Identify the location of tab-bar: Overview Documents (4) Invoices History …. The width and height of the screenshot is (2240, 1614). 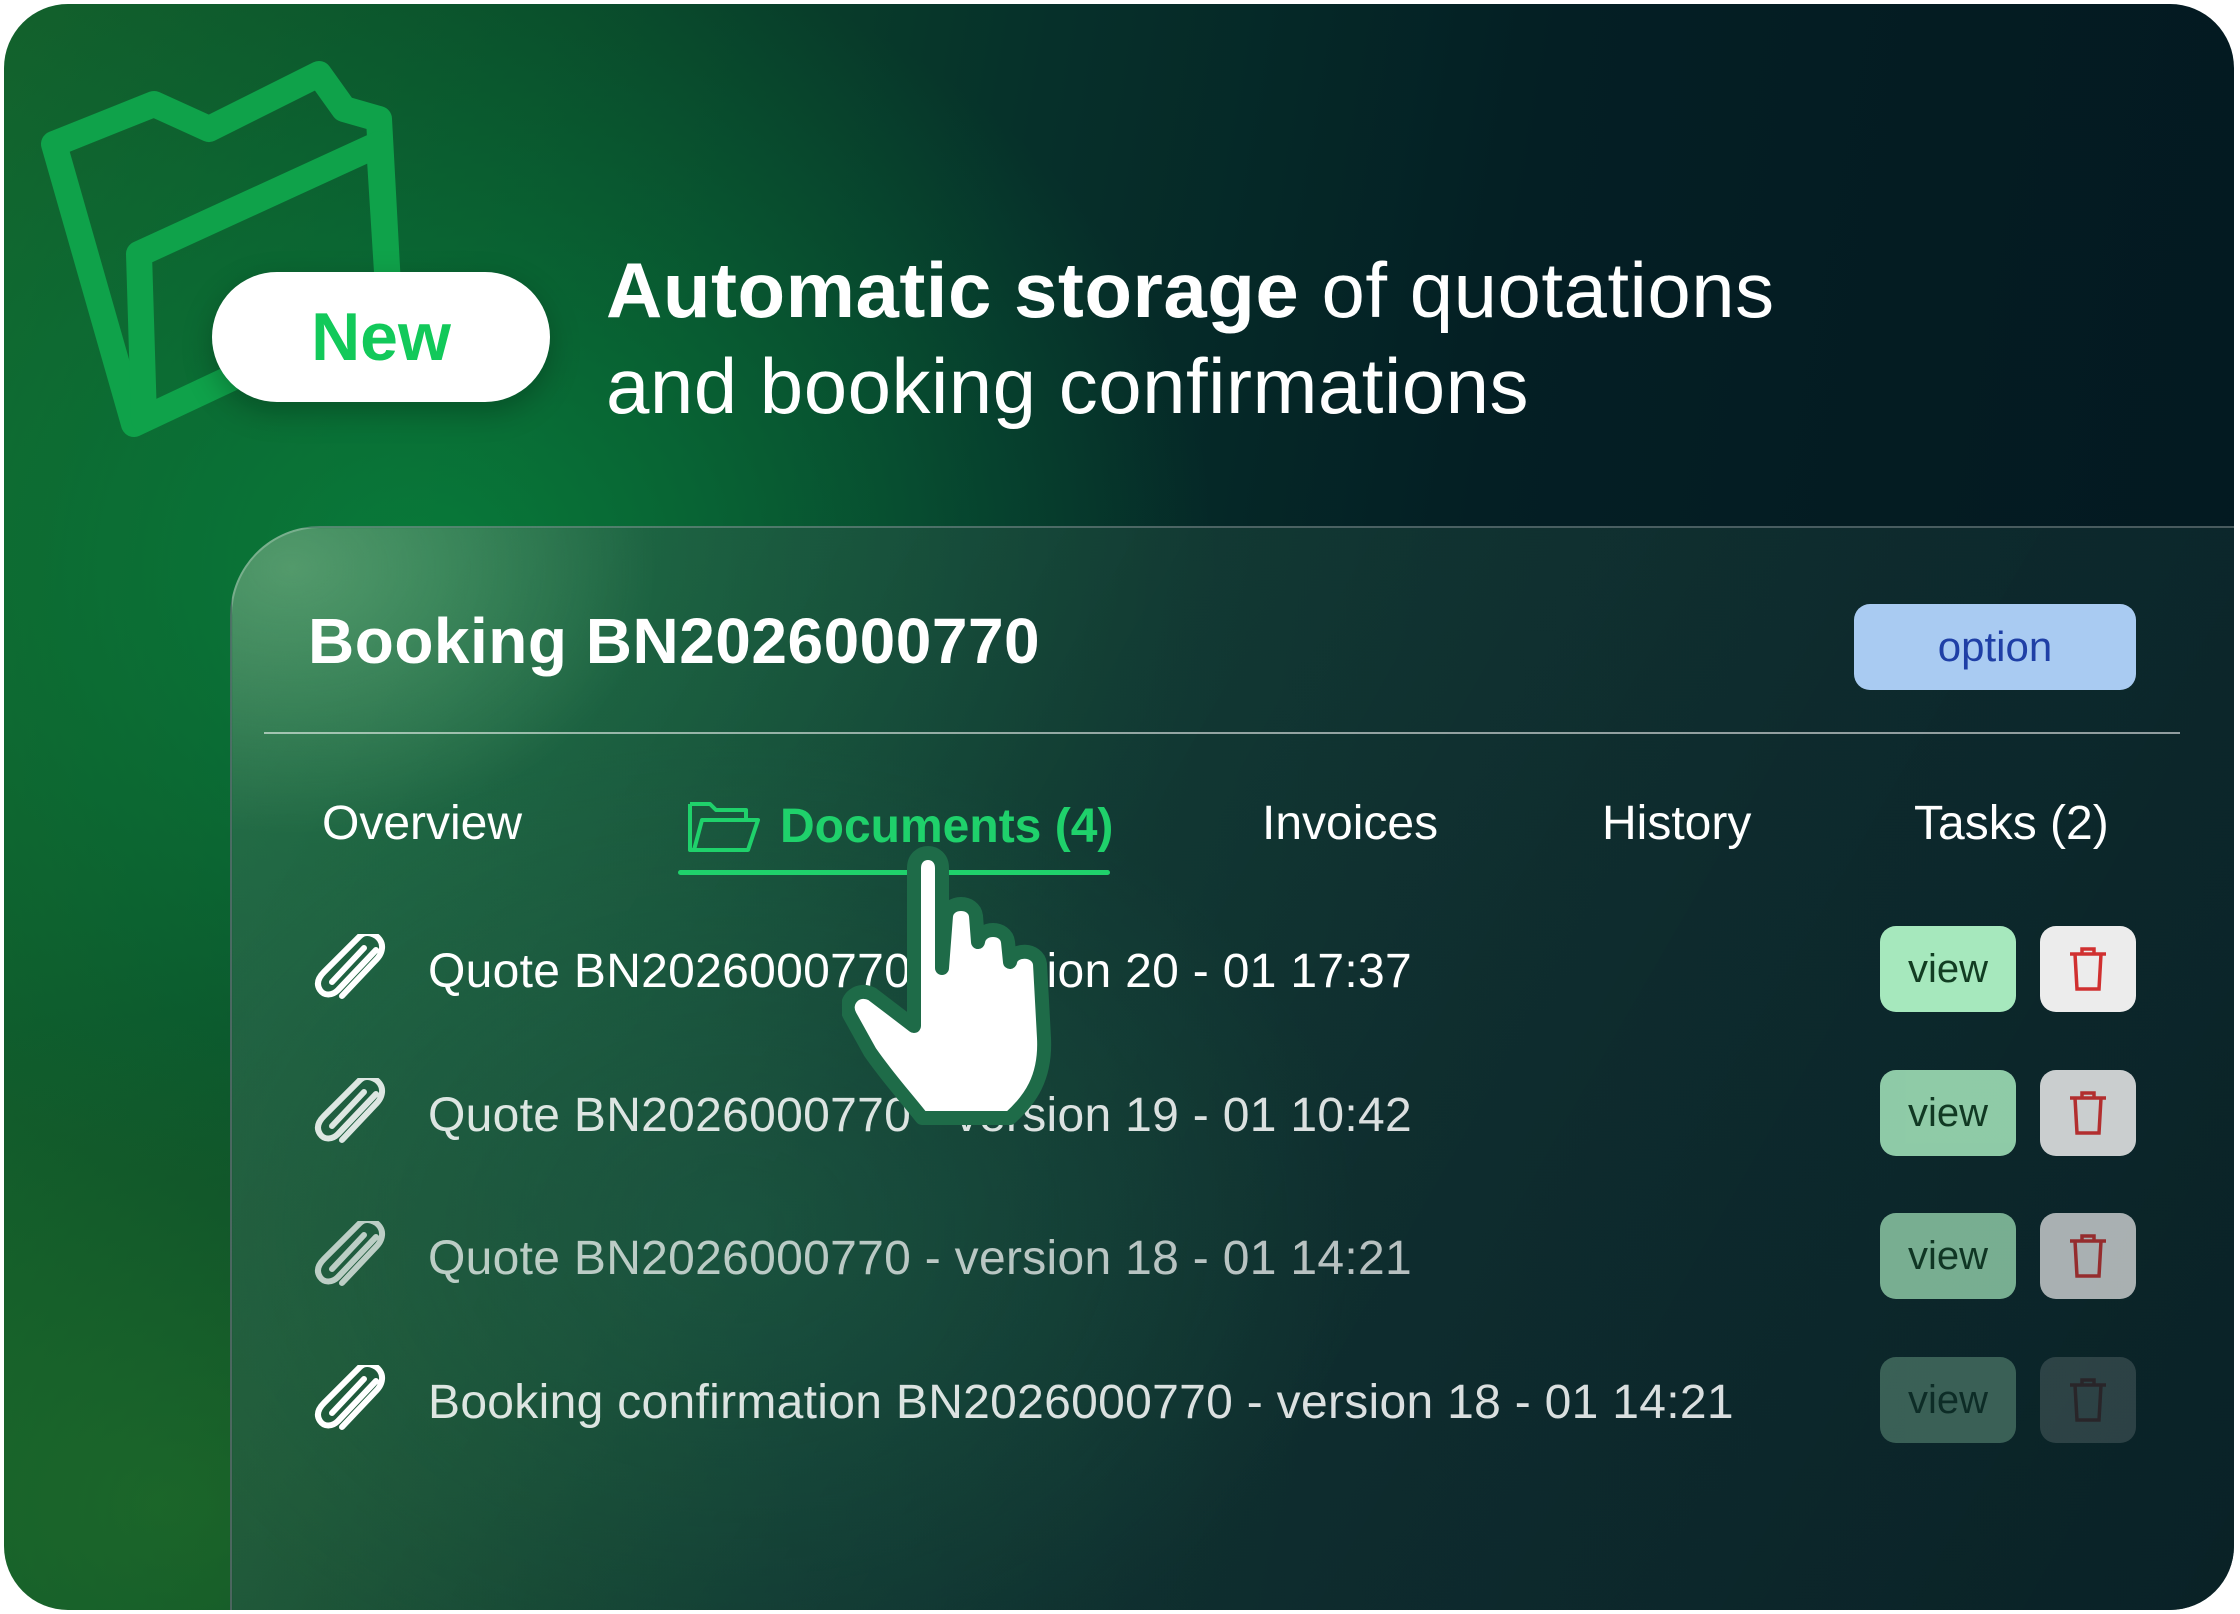
(1120, 835).